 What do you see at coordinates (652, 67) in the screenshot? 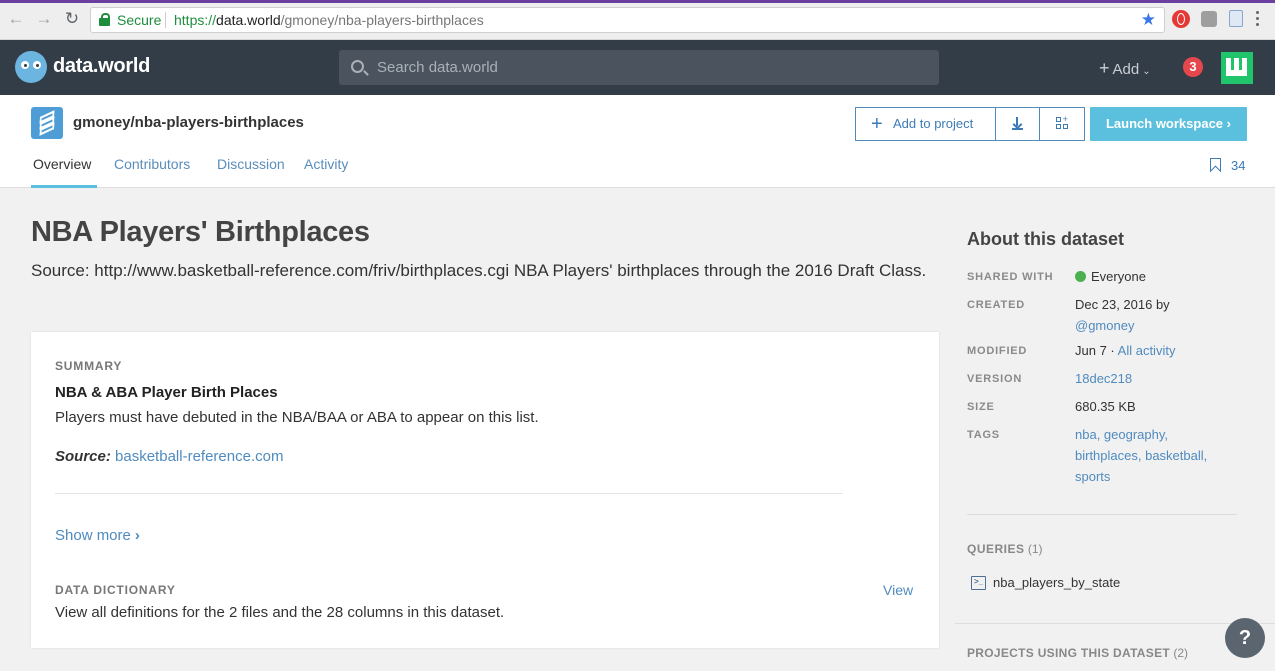
I see `search-input` at bounding box center [652, 67].